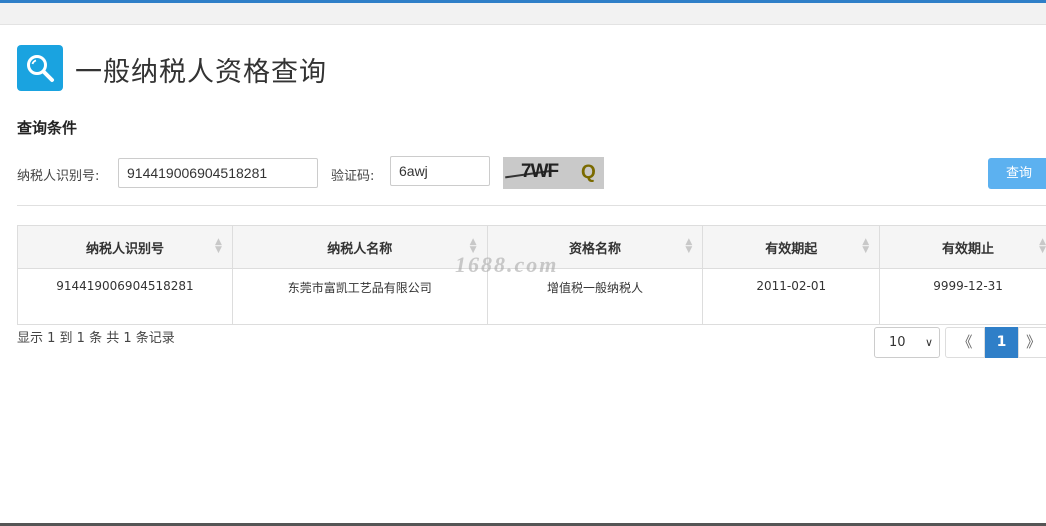  I want to click on cell-valid-to: 9999-12-31, so click(962, 296).